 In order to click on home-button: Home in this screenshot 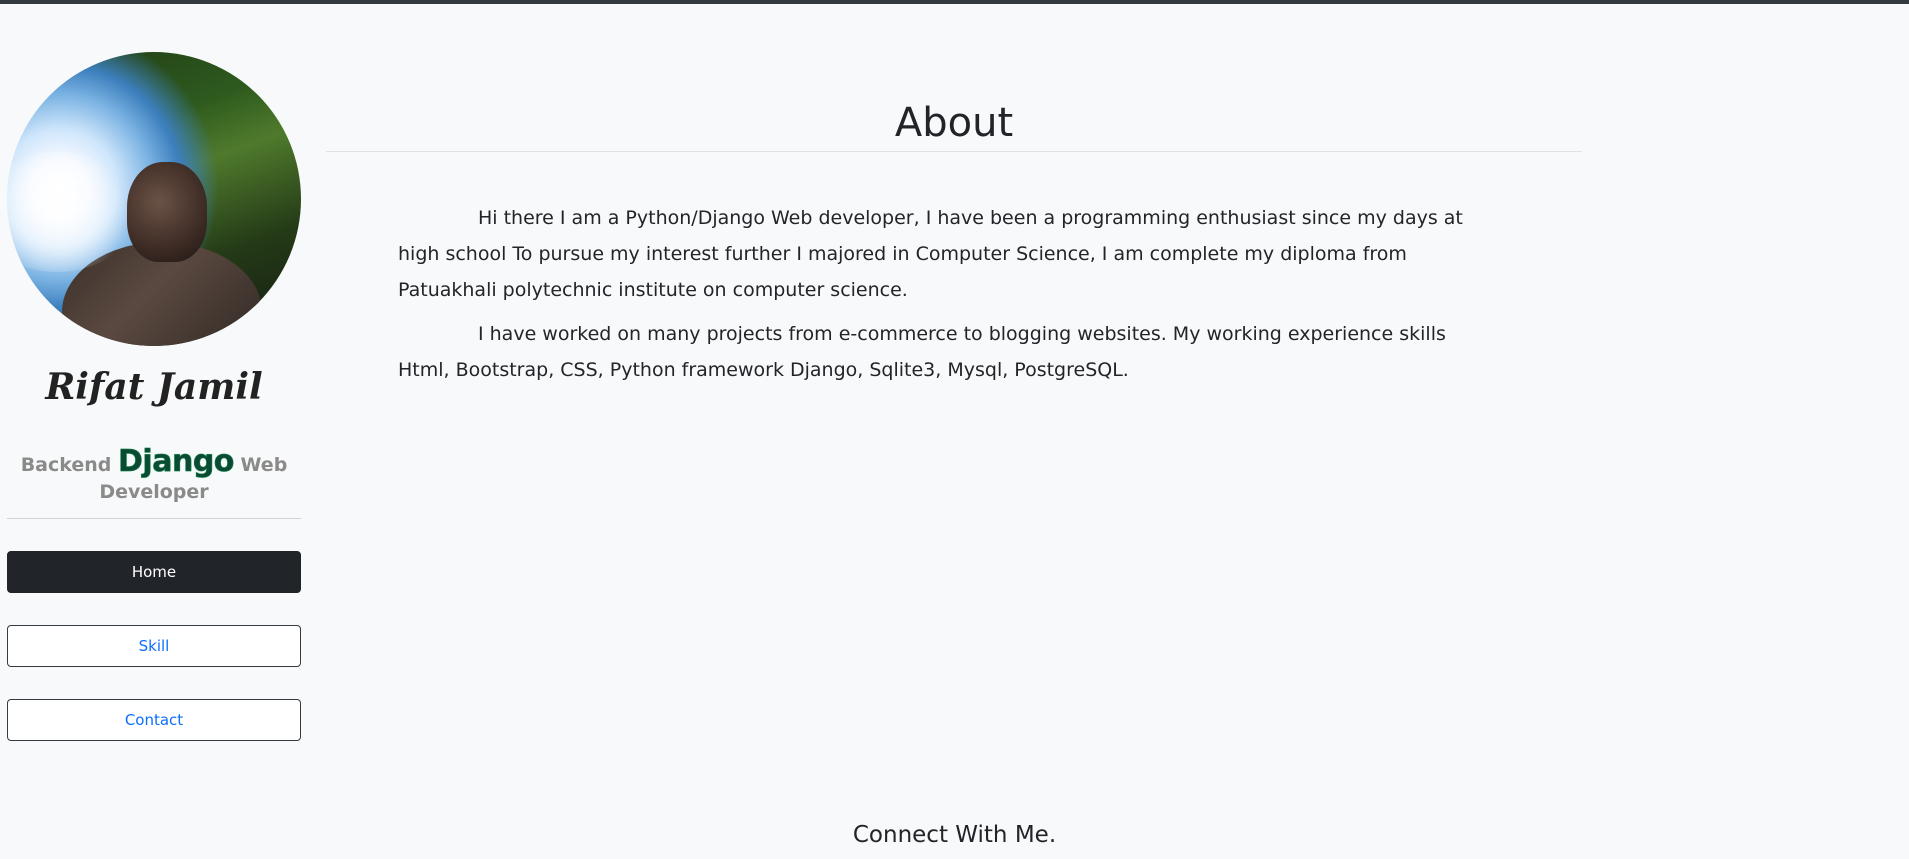, I will do `click(154, 572)`.